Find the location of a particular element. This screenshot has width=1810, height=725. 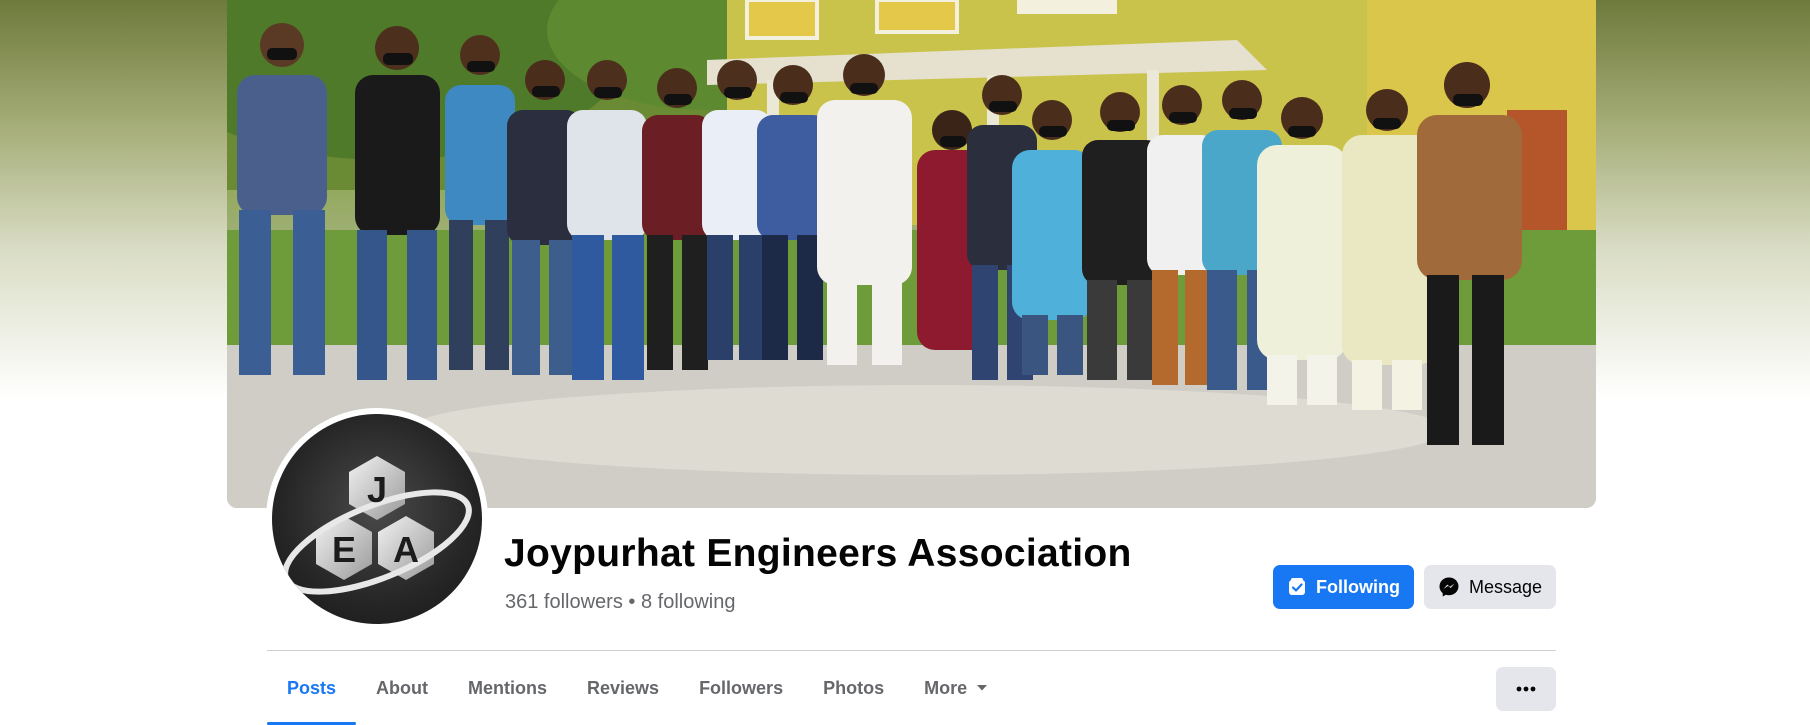

tab-posts: Posts is located at coordinates (312, 688).